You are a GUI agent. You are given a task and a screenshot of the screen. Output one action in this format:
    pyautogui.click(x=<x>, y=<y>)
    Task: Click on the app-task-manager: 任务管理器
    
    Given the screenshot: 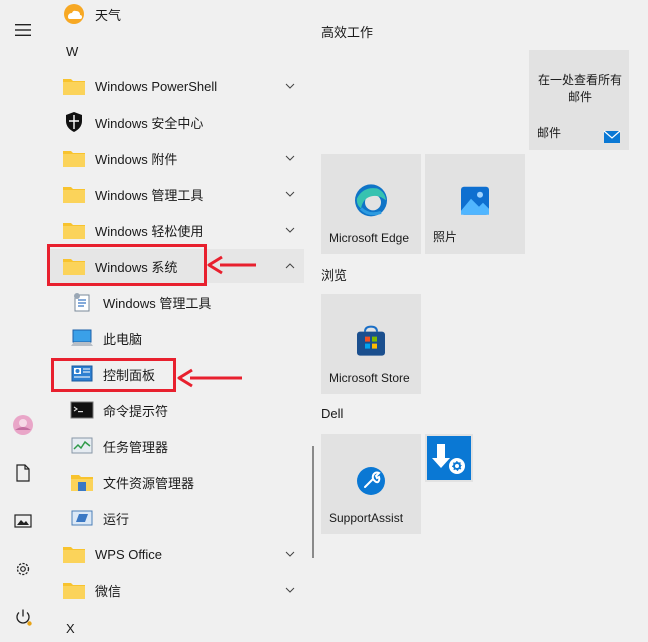 What is the action you would take?
    pyautogui.click(x=177, y=446)
    